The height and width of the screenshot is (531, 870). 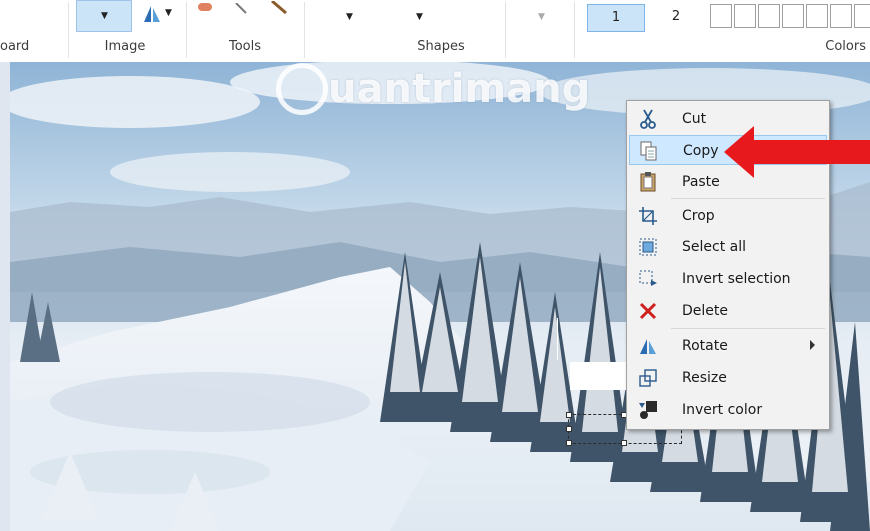 I want to click on magnifier-tool-button, so click(x=279, y=7).